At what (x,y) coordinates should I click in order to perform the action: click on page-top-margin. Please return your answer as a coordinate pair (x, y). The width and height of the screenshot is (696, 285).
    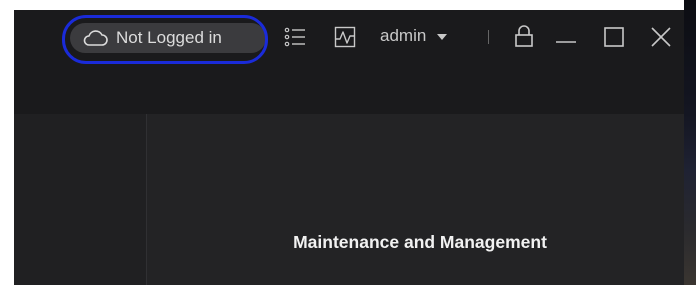
    Looking at the image, I should click on (348, 5).